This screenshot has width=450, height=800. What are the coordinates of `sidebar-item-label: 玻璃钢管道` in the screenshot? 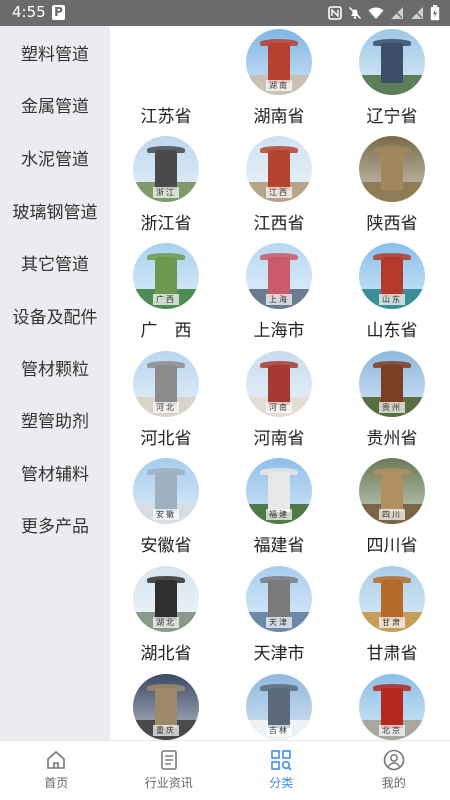 It's located at (55, 212).